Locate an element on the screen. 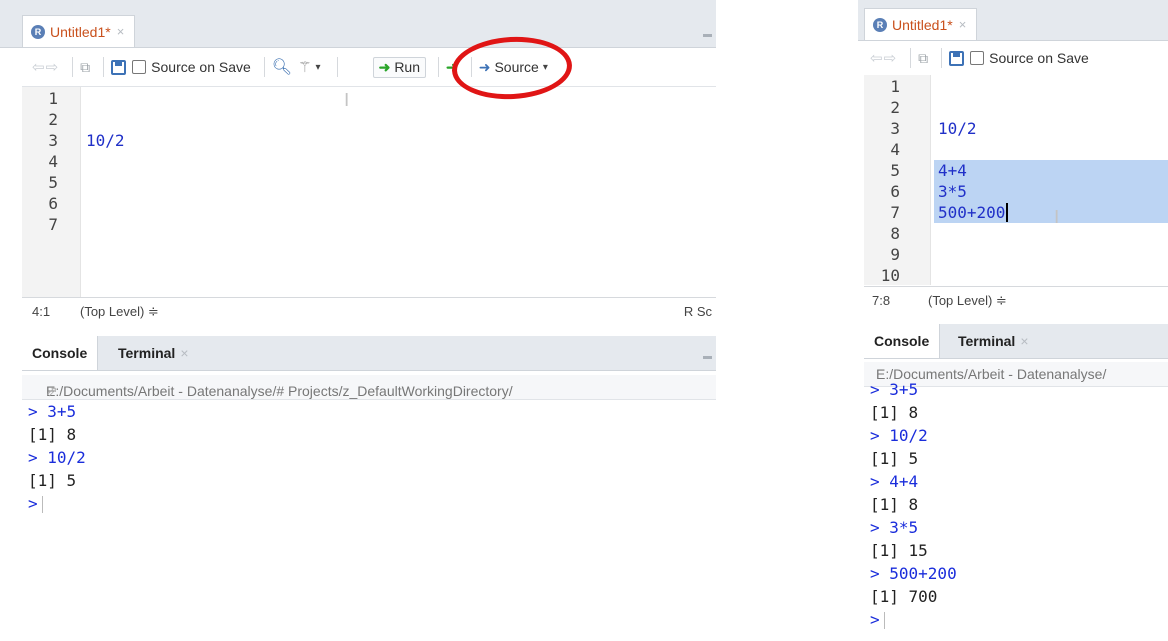  code-editor: 1 2 3 10/2 4 5 4+4 6 3*5 7 500+200 8 9 10 I is located at coordinates (1016, 180).